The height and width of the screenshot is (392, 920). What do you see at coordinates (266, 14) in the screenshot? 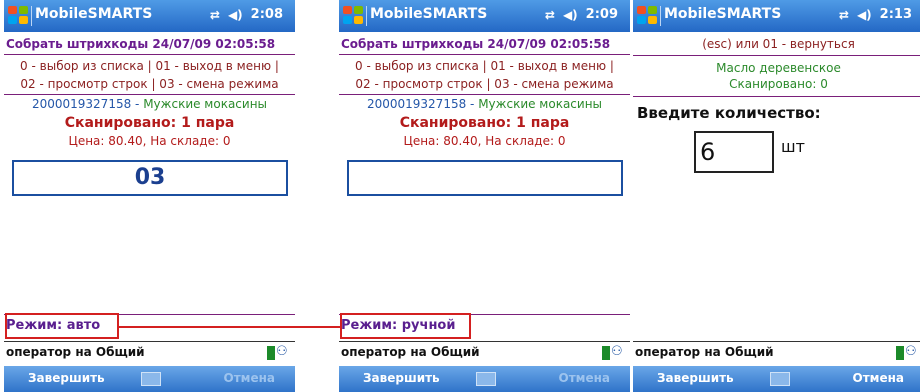
I see `clock: 2:08` at bounding box center [266, 14].